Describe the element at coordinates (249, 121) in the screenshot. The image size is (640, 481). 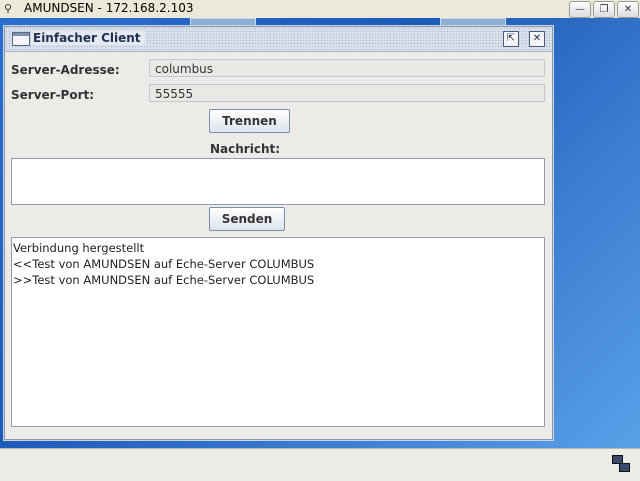
I see `disconnect-button: Trennen` at that location.